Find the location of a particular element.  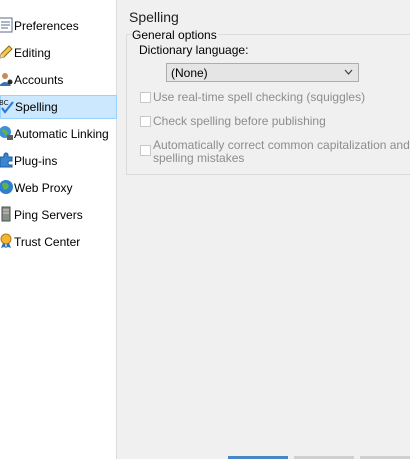

dictionary-language-select: (None) is located at coordinates (262, 72).